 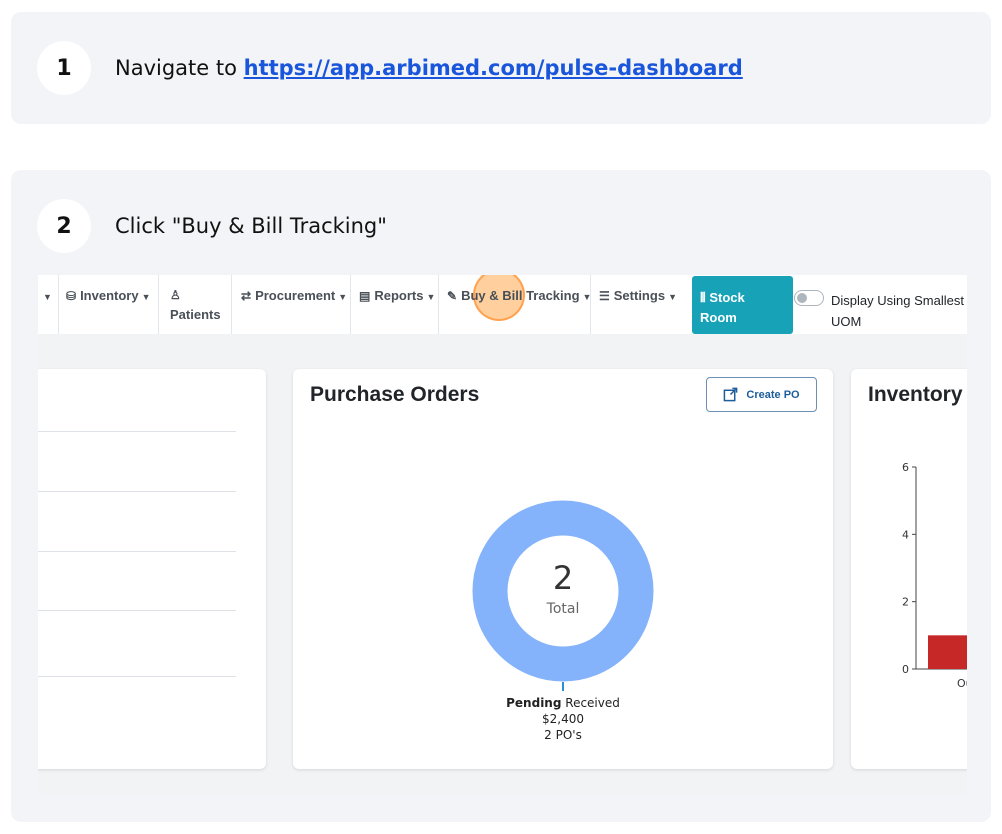 What do you see at coordinates (109, 295) in the screenshot?
I see `nav-inventory-label: Inventory` at bounding box center [109, 295].